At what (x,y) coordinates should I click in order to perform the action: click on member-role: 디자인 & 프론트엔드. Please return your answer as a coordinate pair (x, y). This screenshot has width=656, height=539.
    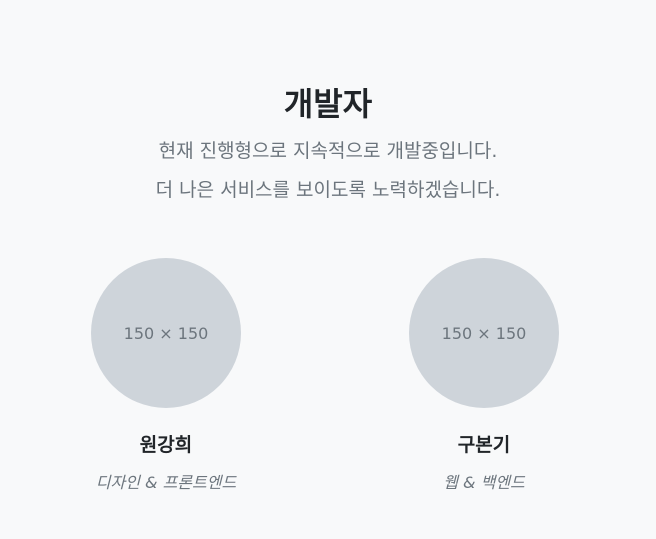
    Looking at the image, I should click on (166, 482).